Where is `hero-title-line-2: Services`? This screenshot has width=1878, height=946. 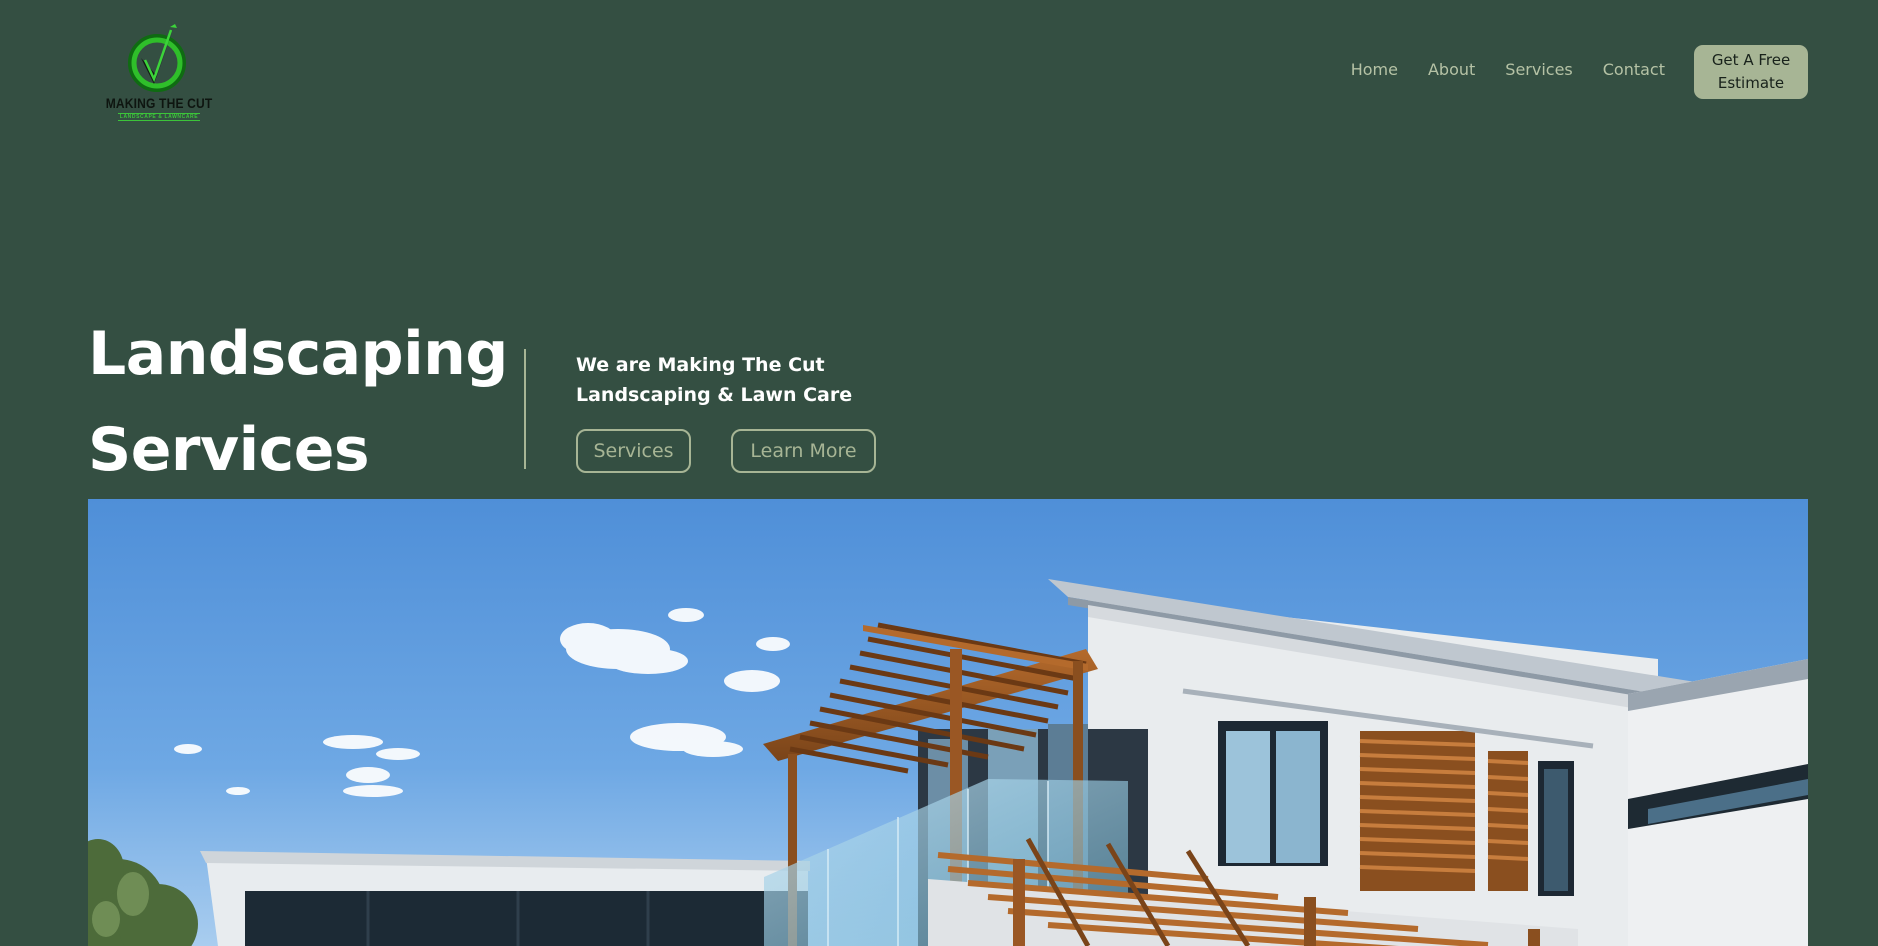 hero-title-line-2: Services is located at coordinates (229, 450).